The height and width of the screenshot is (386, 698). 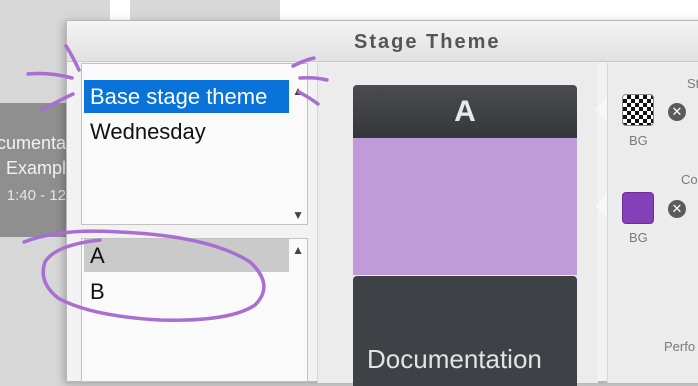 I want to click on background-swatch-checkerboard, so click(x=638, y=110).